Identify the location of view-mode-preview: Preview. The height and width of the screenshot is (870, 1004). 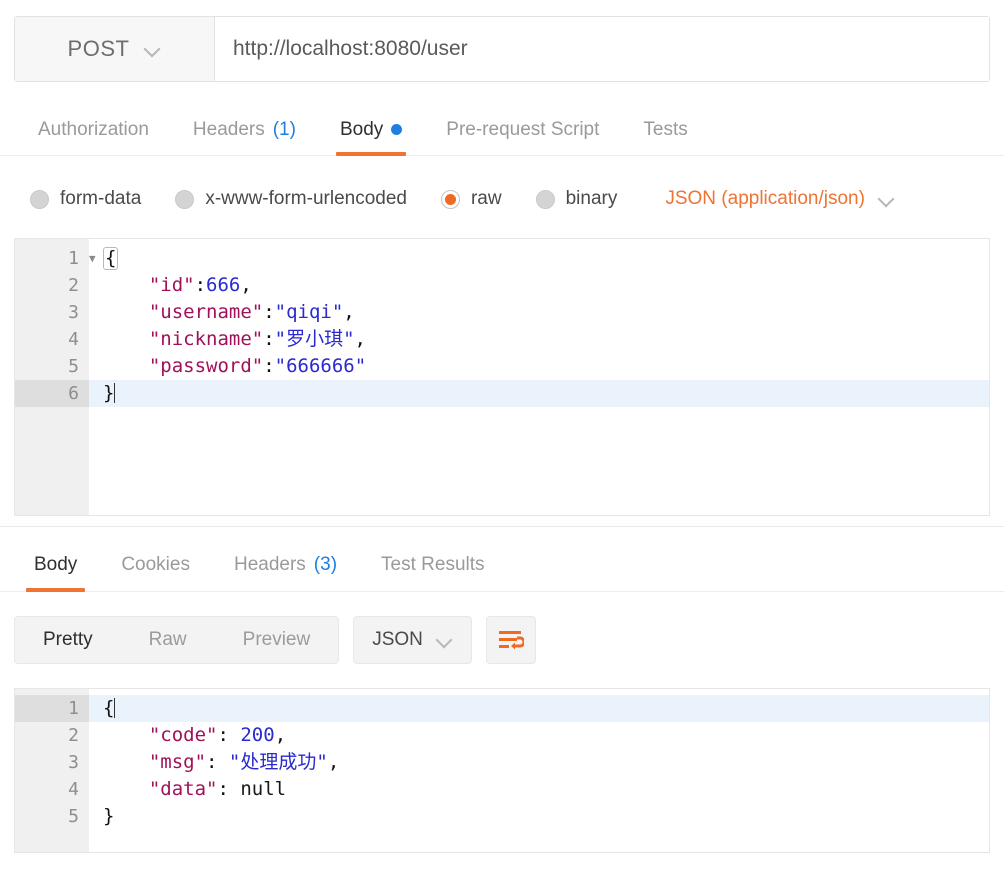
(277, 640).